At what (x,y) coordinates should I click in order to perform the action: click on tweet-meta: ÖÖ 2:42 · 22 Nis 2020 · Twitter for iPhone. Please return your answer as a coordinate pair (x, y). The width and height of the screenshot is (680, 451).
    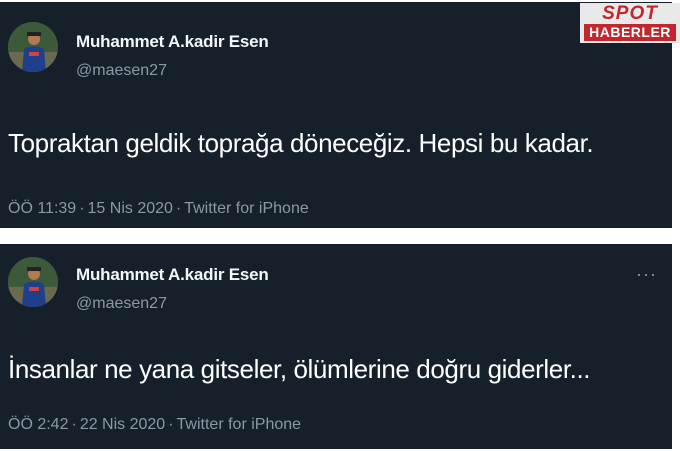
    Looking at the image, I should click on (154, 425).